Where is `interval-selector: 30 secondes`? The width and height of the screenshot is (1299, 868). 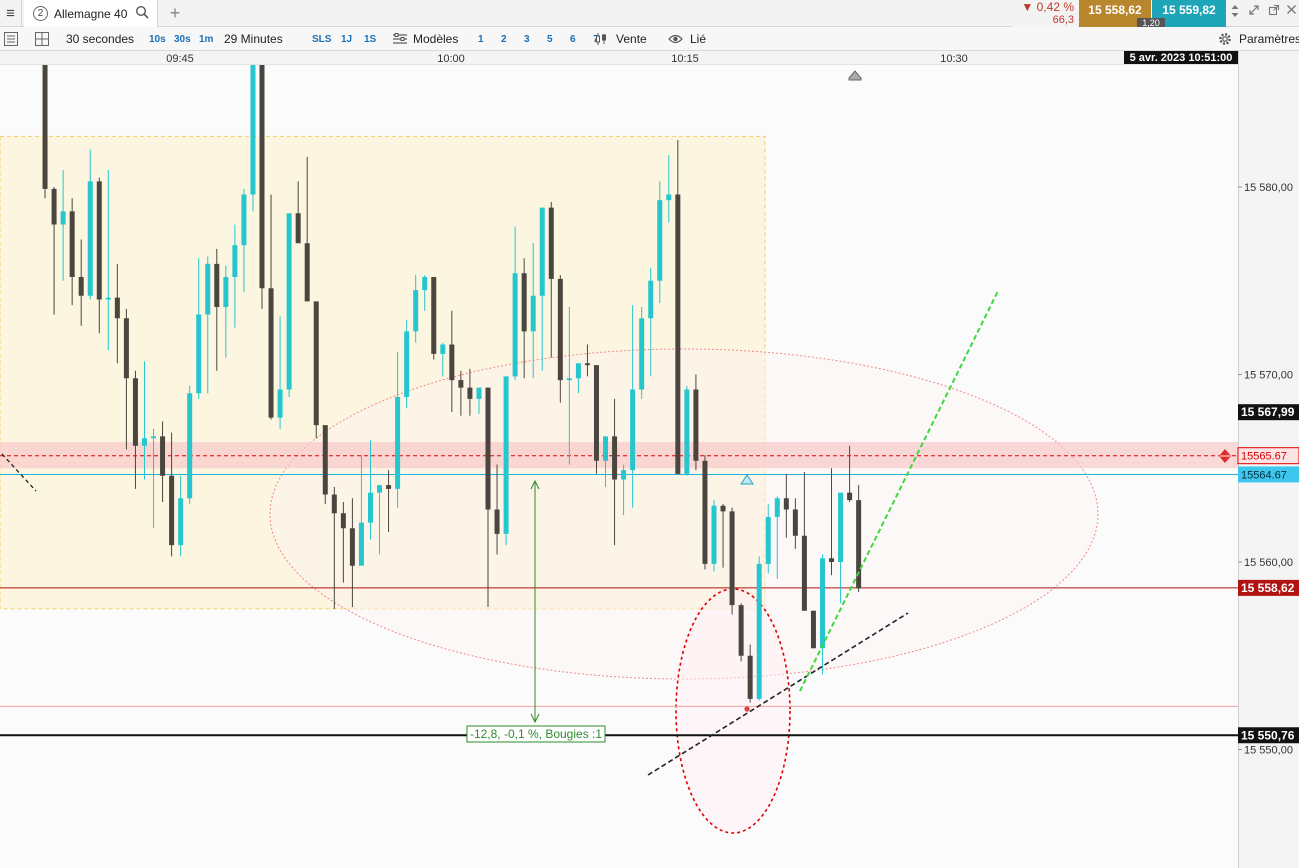
interval-selector: 30 secondes is located at coordinates (100, 39).